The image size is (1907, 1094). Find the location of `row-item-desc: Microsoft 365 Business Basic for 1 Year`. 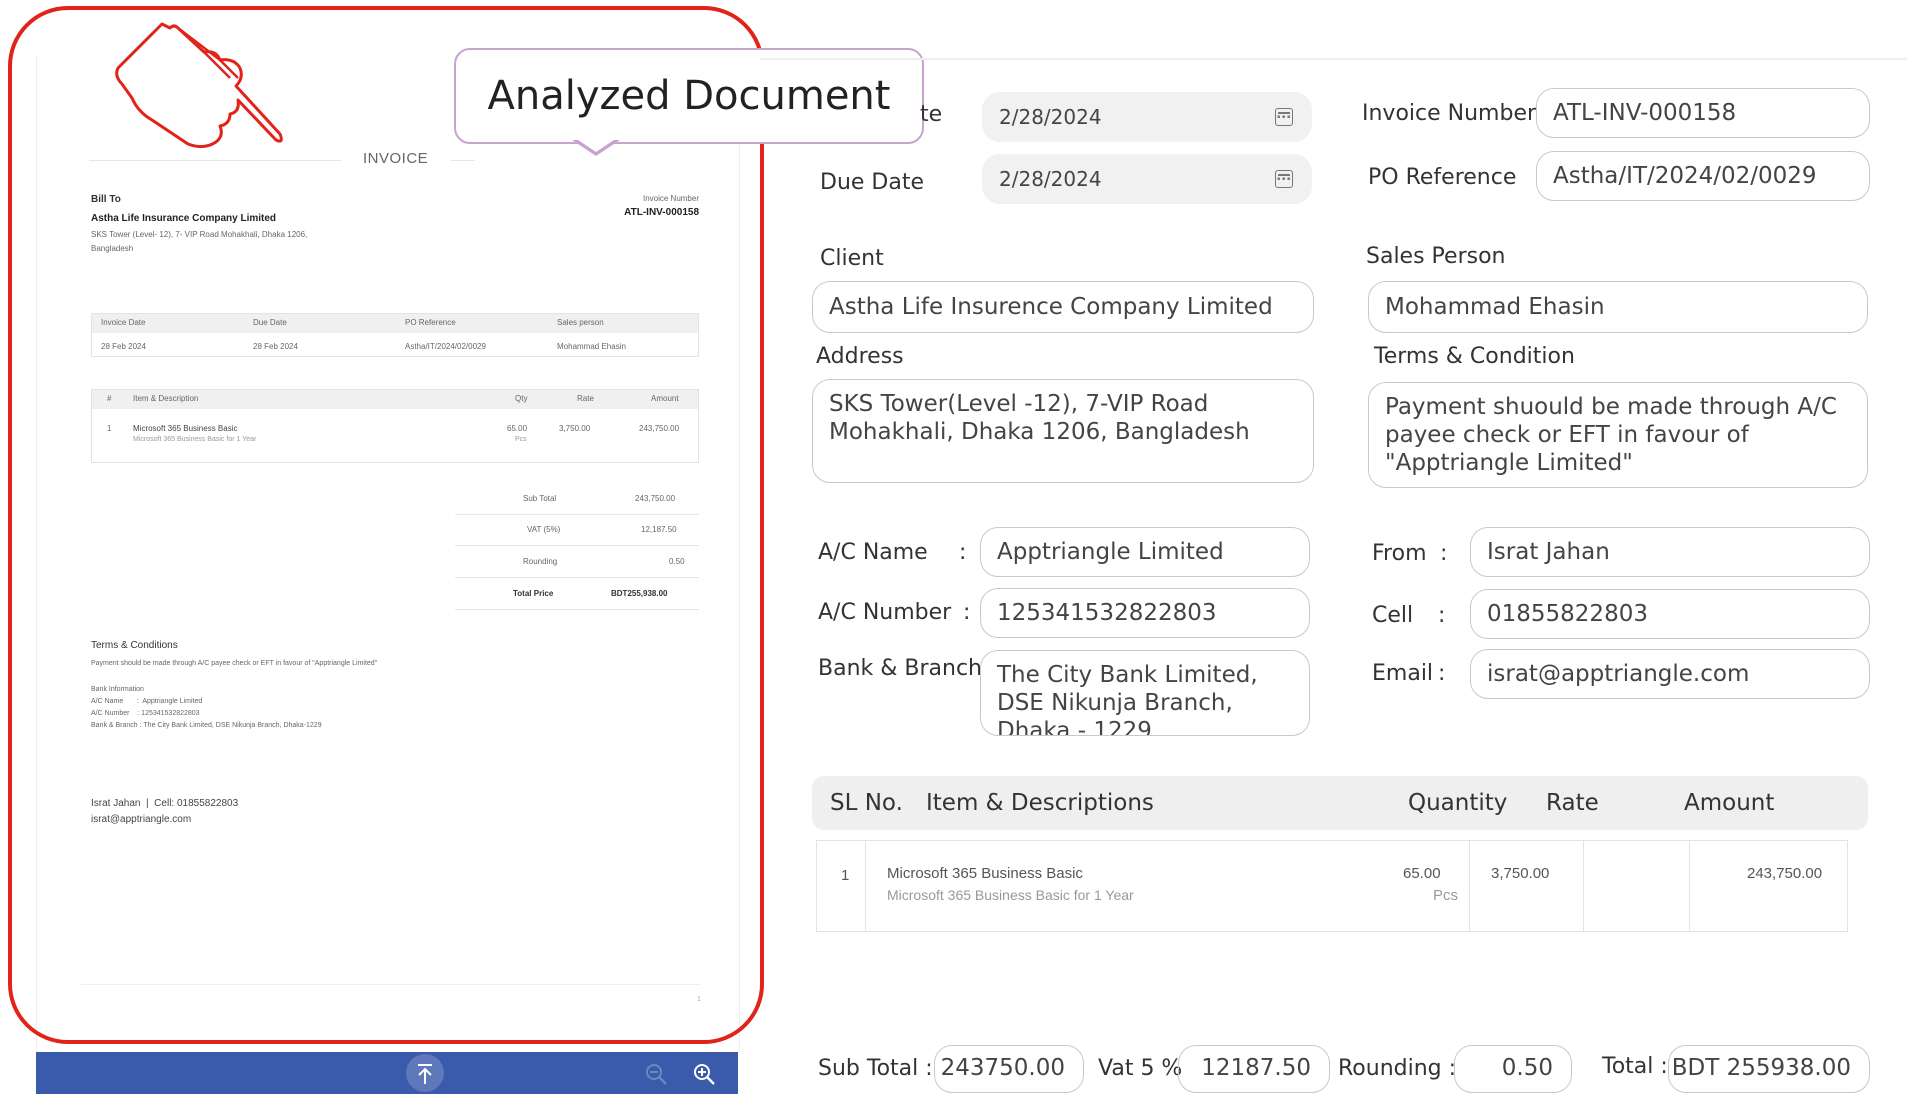

row-item-desc: Microsoft 365 Business Basic for 1 Year is located at coordinates (1010, 895).